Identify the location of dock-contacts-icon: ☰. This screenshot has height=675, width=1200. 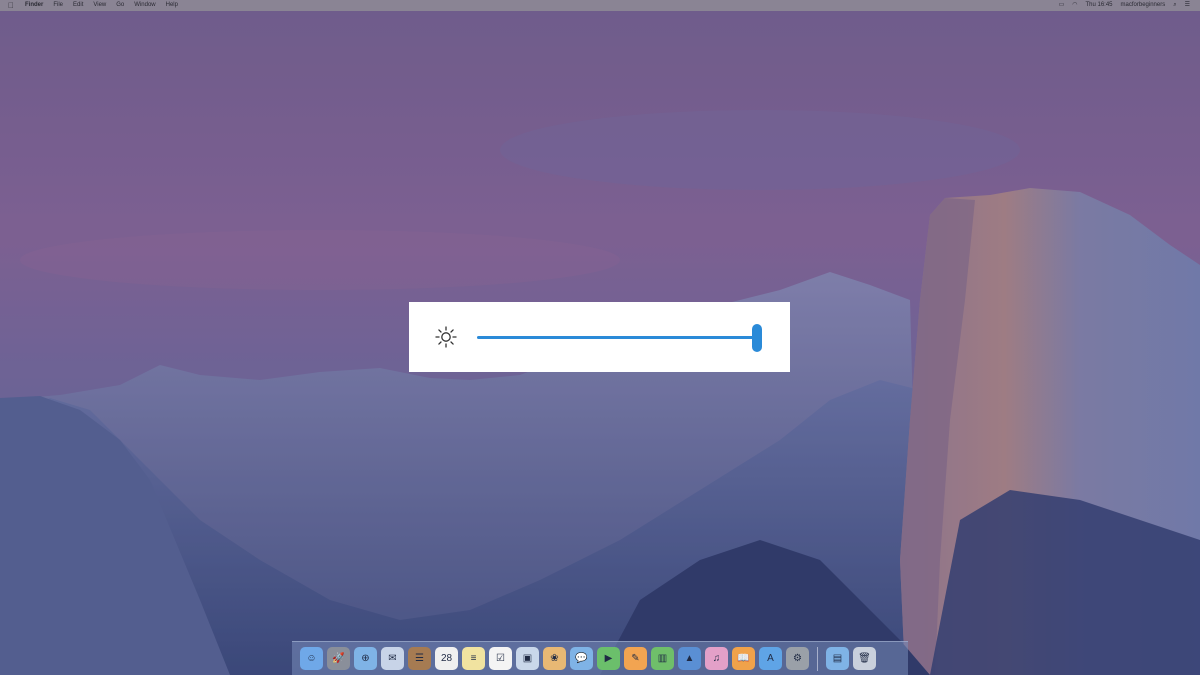
(419, 658).